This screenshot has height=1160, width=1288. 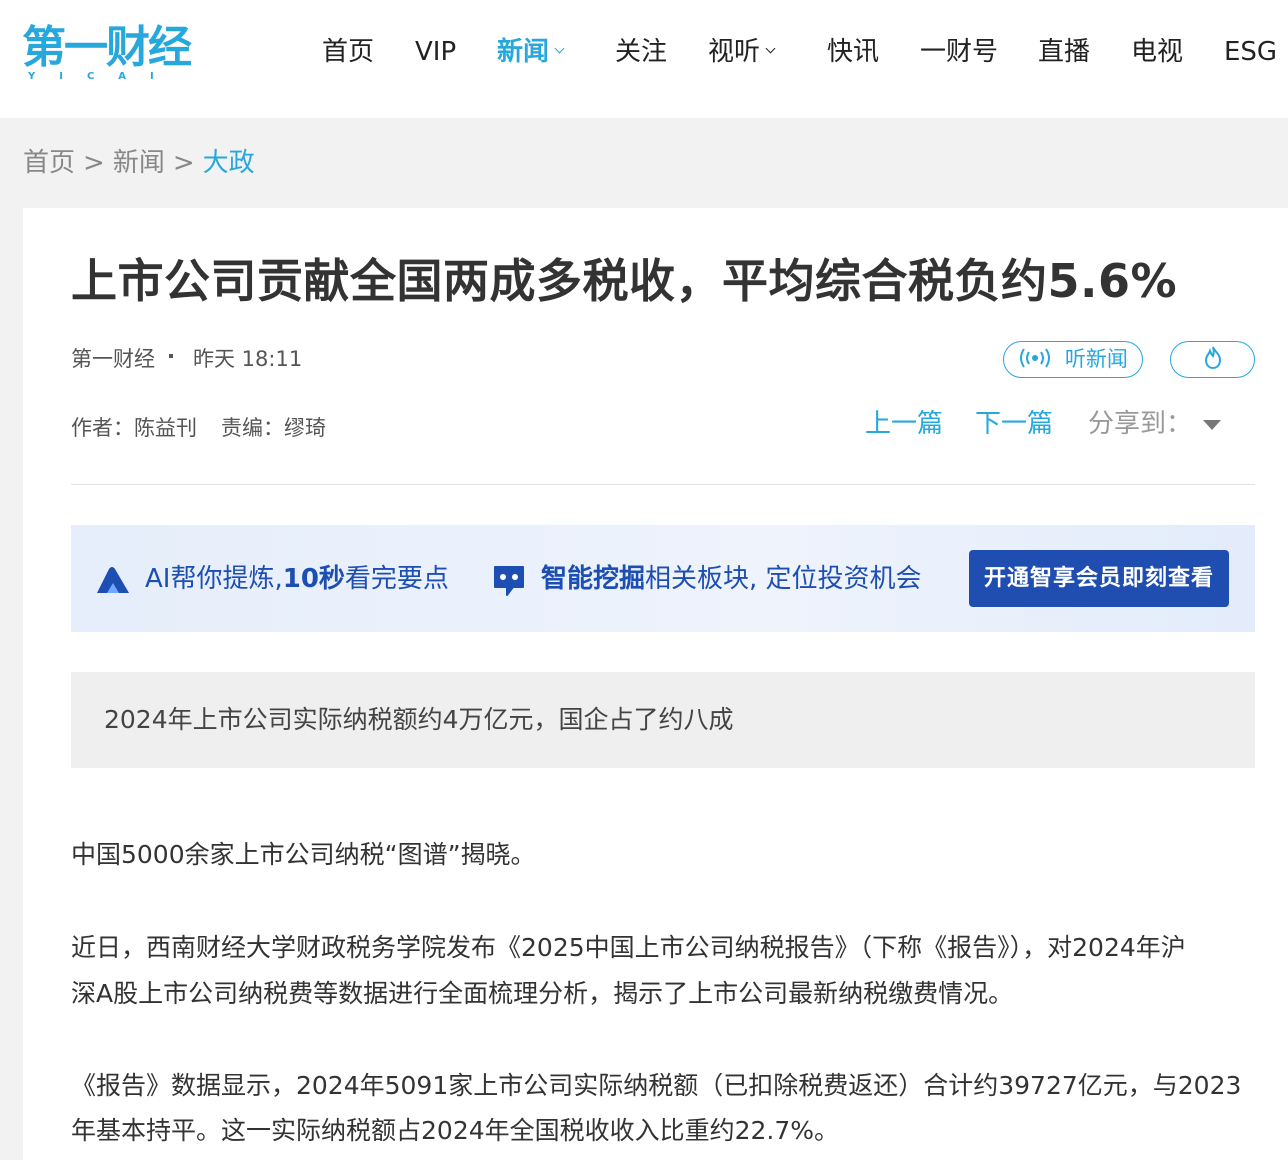 I want to click on nav-follow: 关注, so click(x=641, y=52).